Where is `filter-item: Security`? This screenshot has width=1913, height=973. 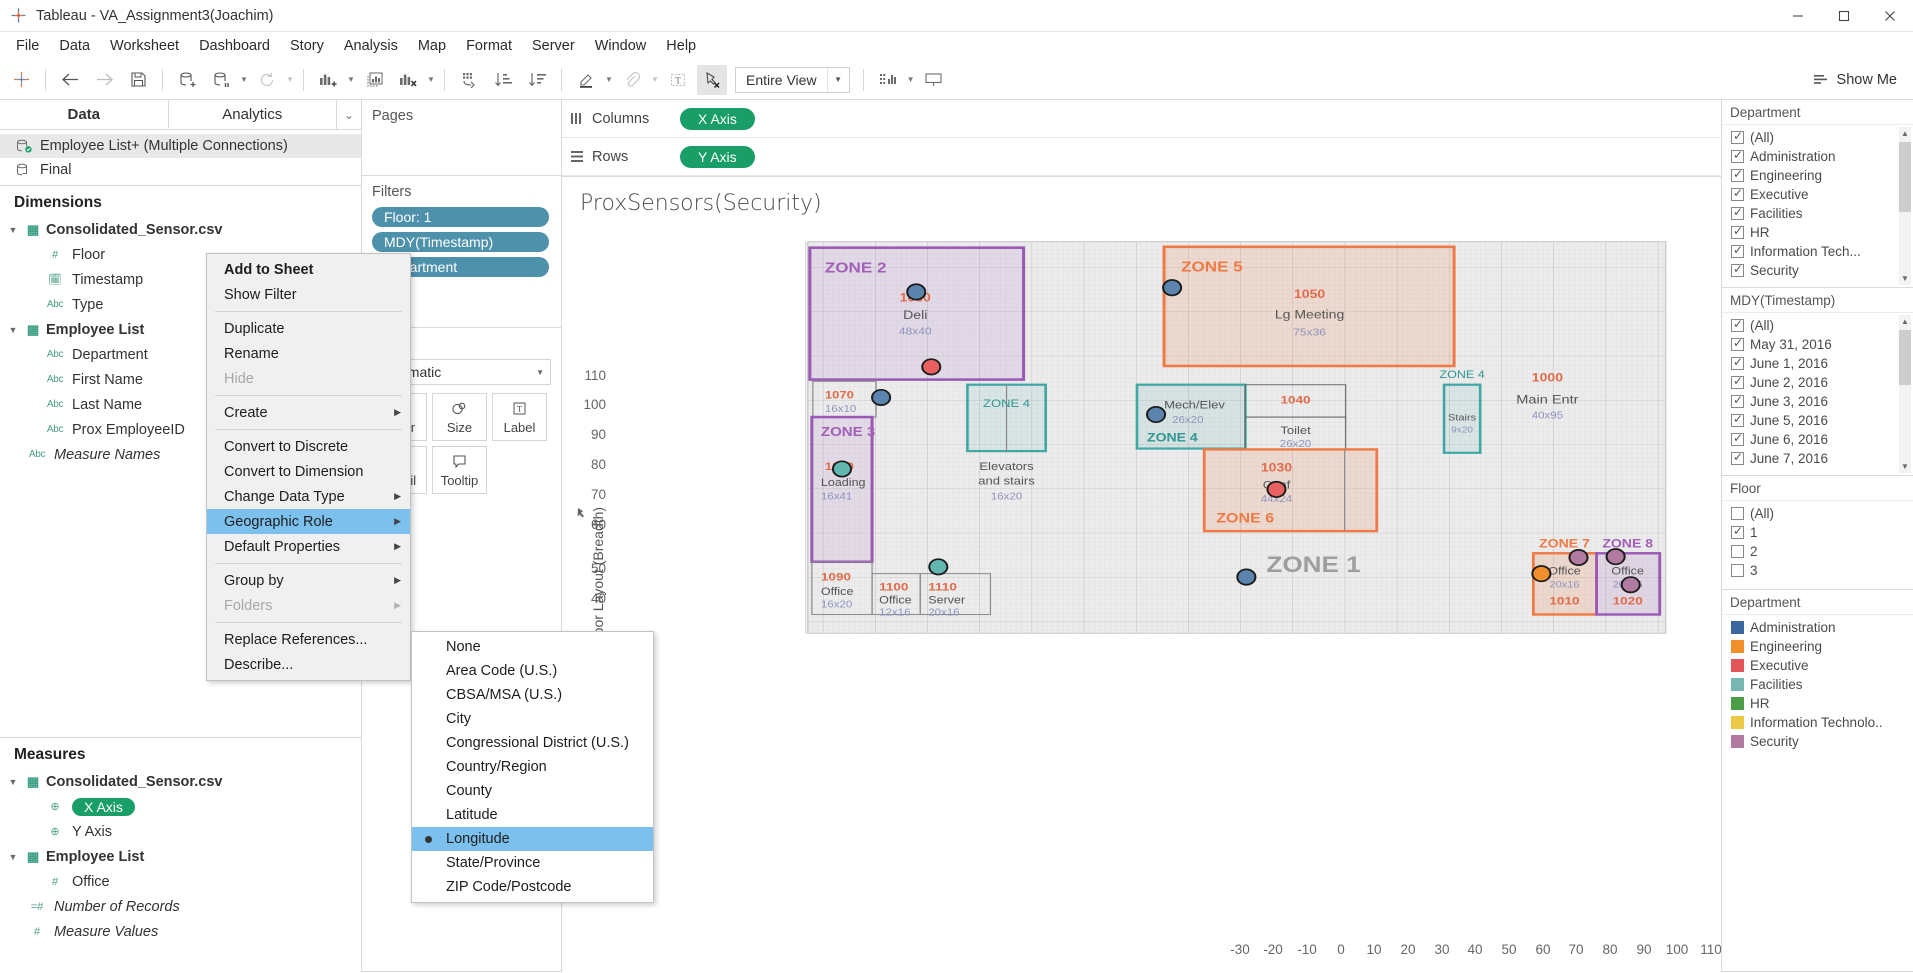
filter-item: Security is located at coordinates (1817, 270).